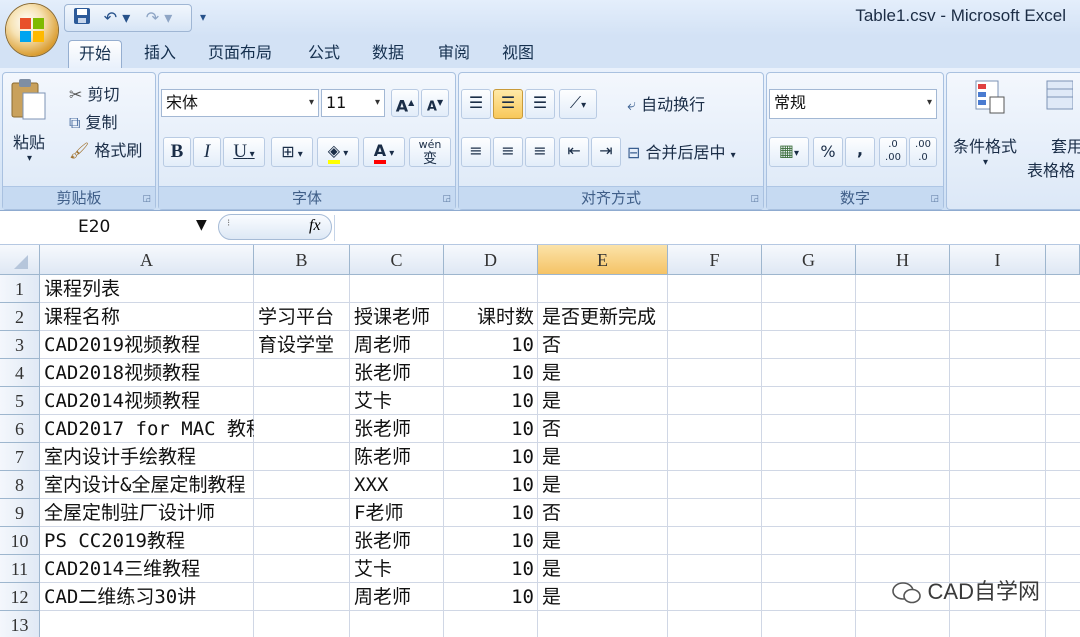 The height and width of the screenshot is (637, 1080). What do you see at coordinates (903, 260) in the screenshot?
I see `column-header-h: H` at bounding box center [903, 260].